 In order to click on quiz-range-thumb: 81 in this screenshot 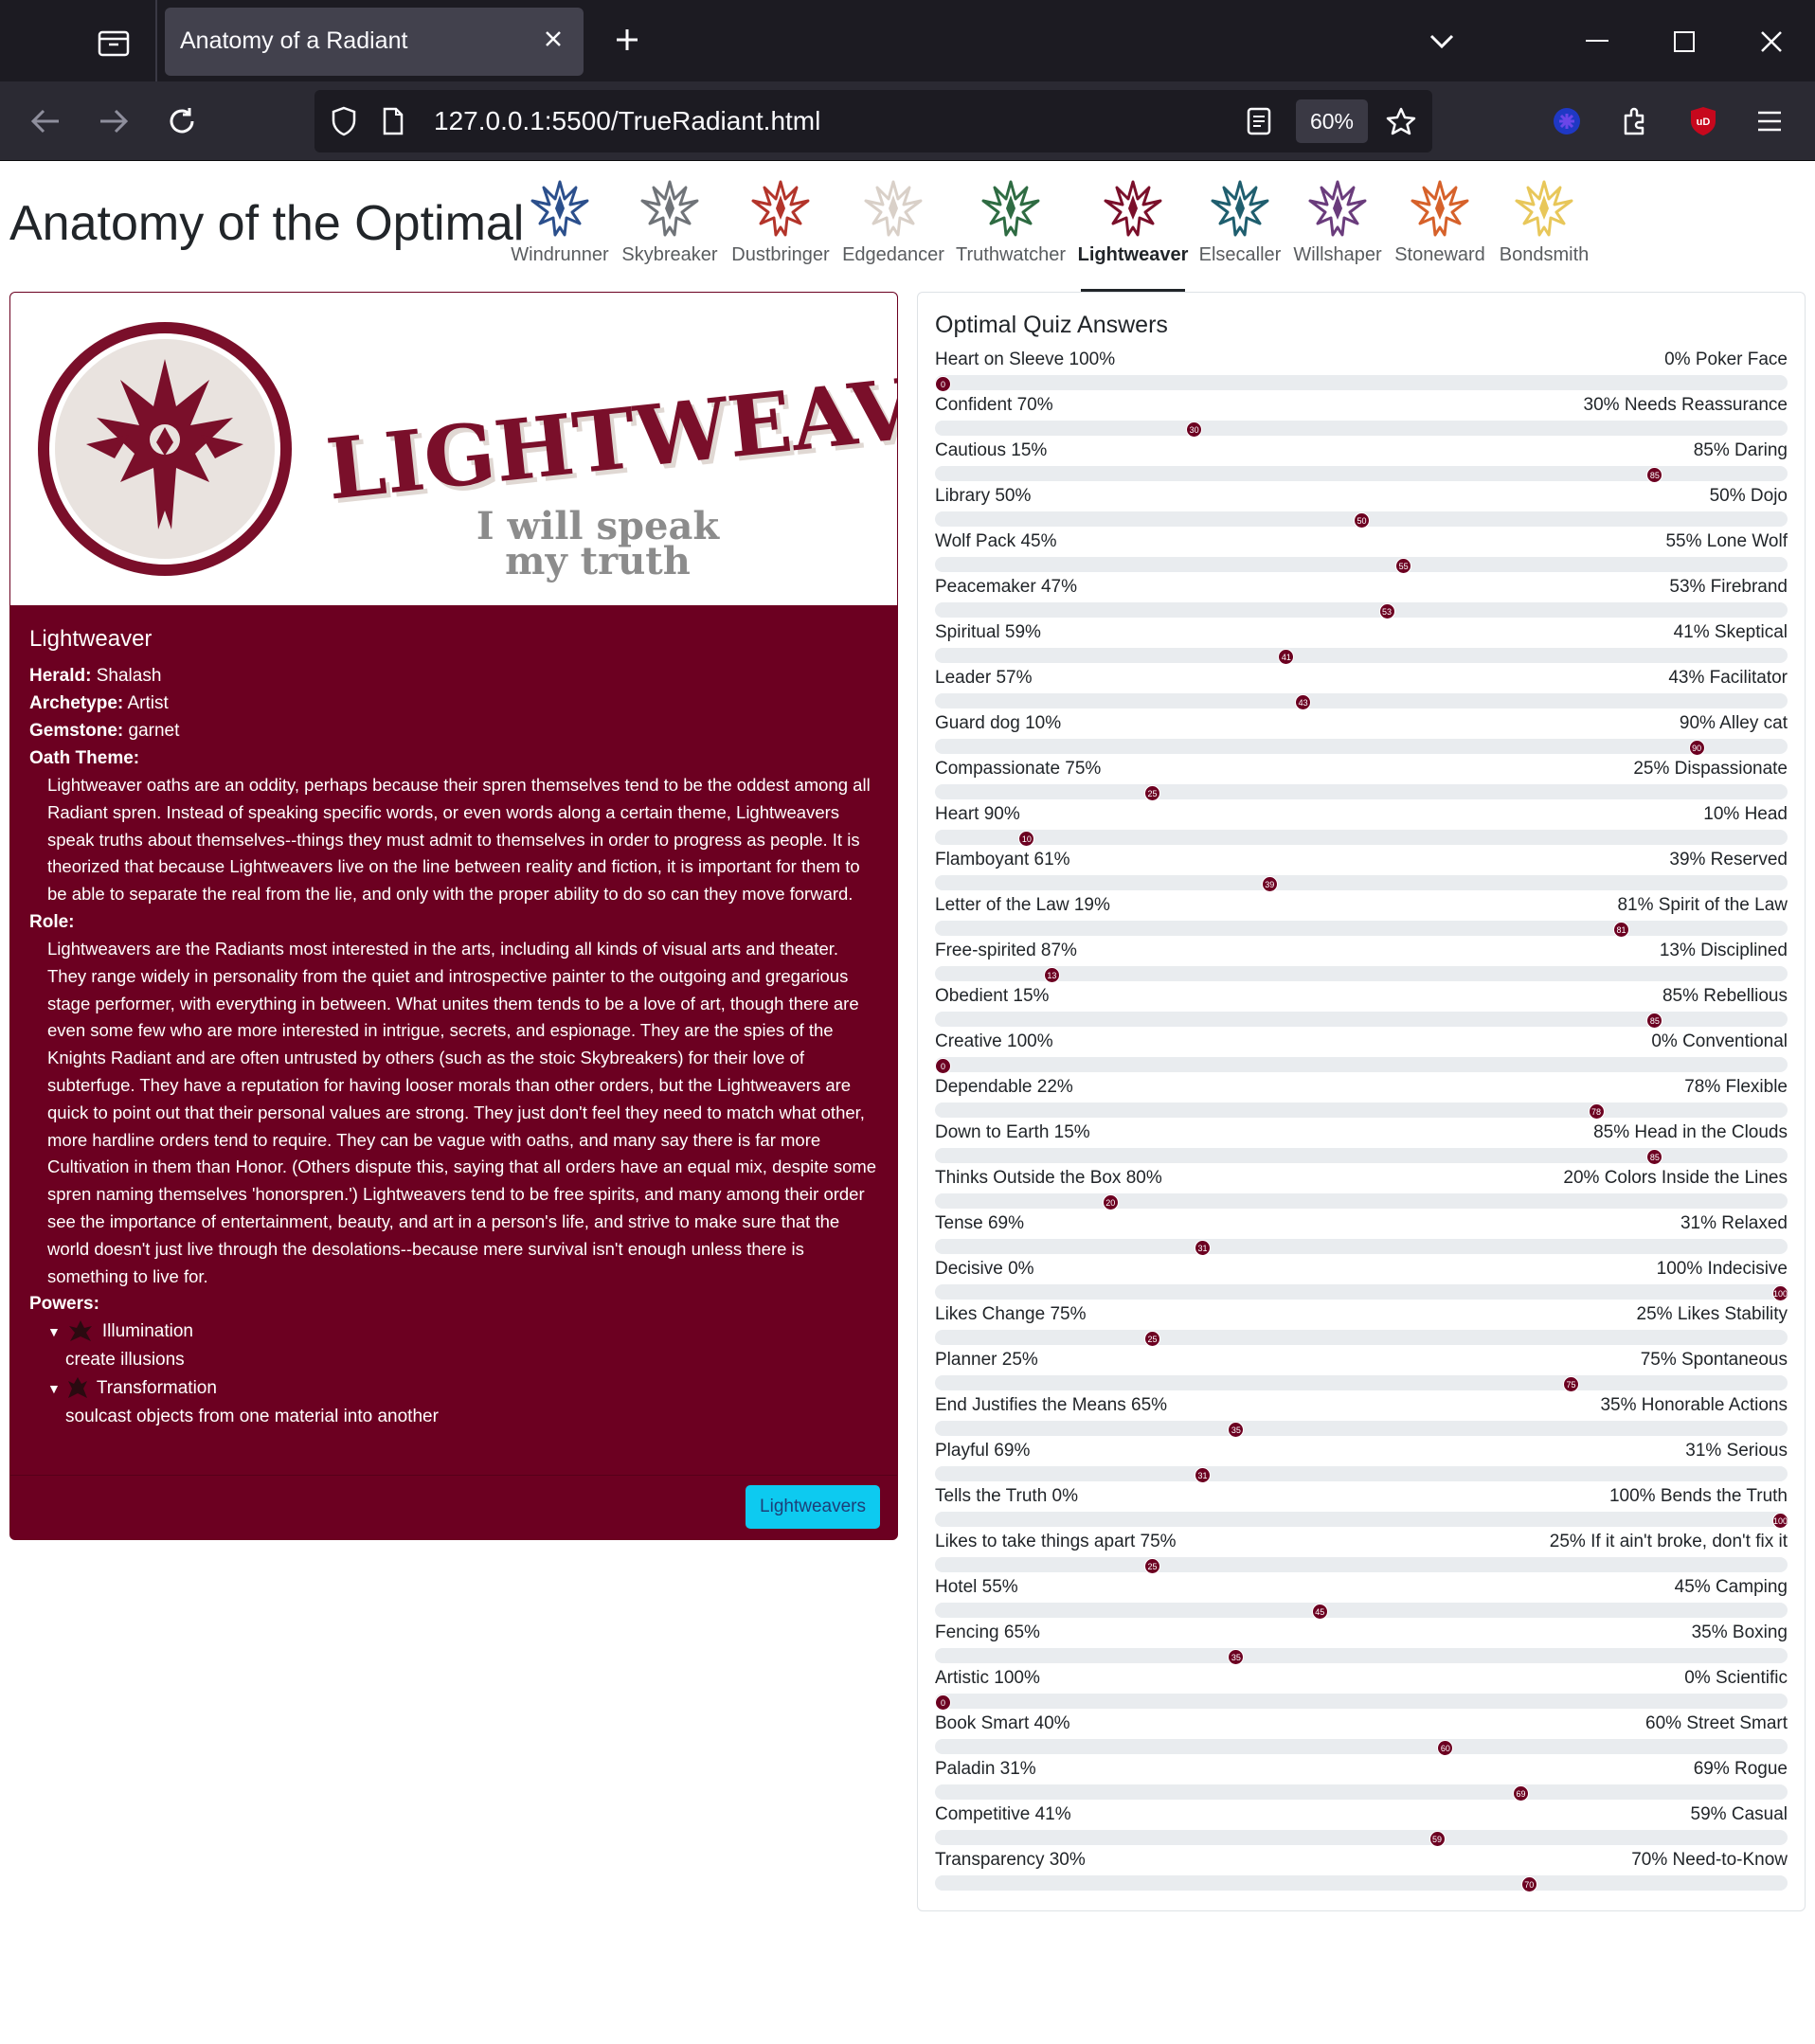, I will do `click(1621, 930)`.